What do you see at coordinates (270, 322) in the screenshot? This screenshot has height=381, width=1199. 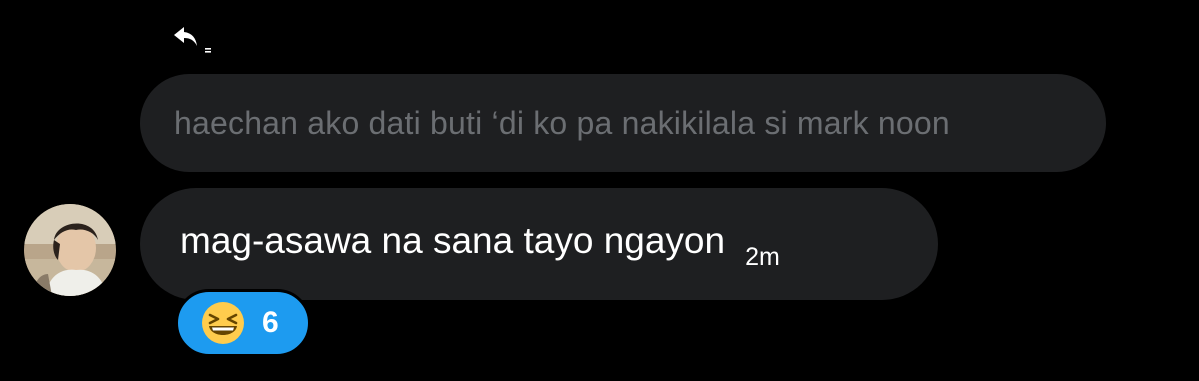 I see `reaction-count: 6` at bounding box center [270, 322].